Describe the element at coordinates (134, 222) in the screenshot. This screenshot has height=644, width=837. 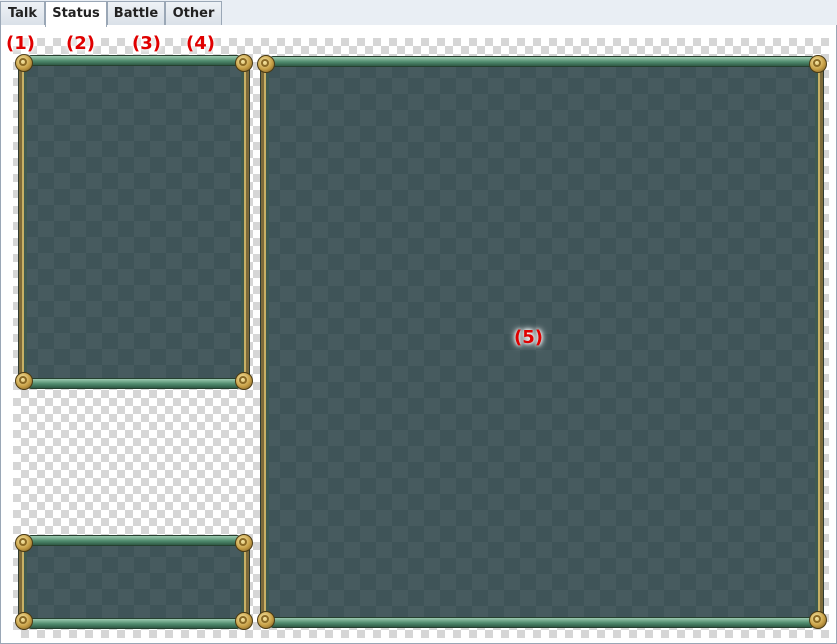
I see `status-window-preview` at that location.